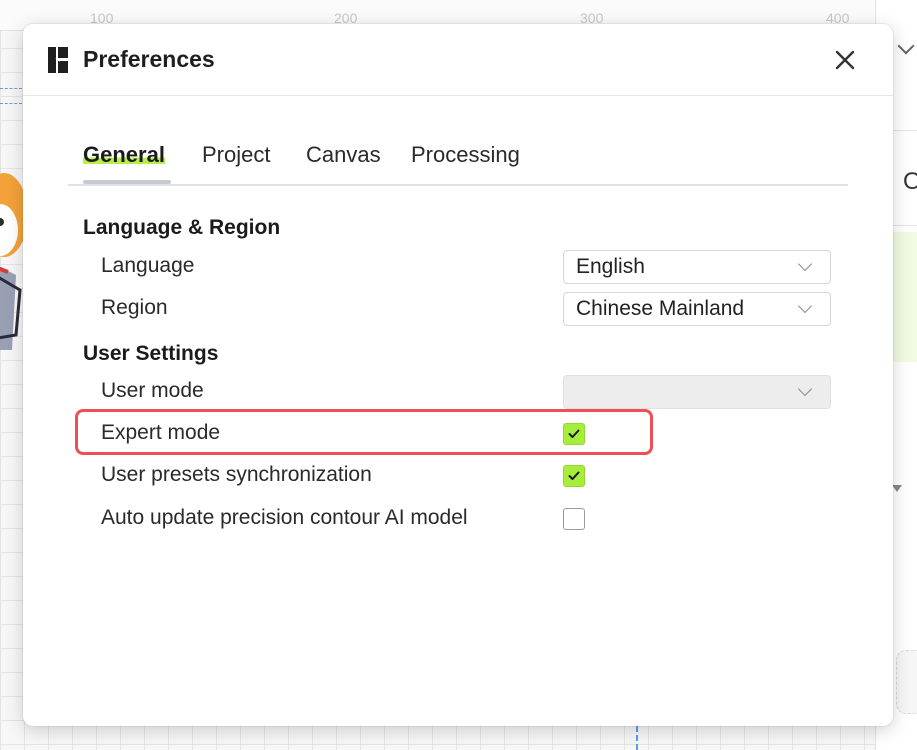 The height and width of the screenshot is (750, 917). I want to click on tab-label: Processing, so click(465, 154).